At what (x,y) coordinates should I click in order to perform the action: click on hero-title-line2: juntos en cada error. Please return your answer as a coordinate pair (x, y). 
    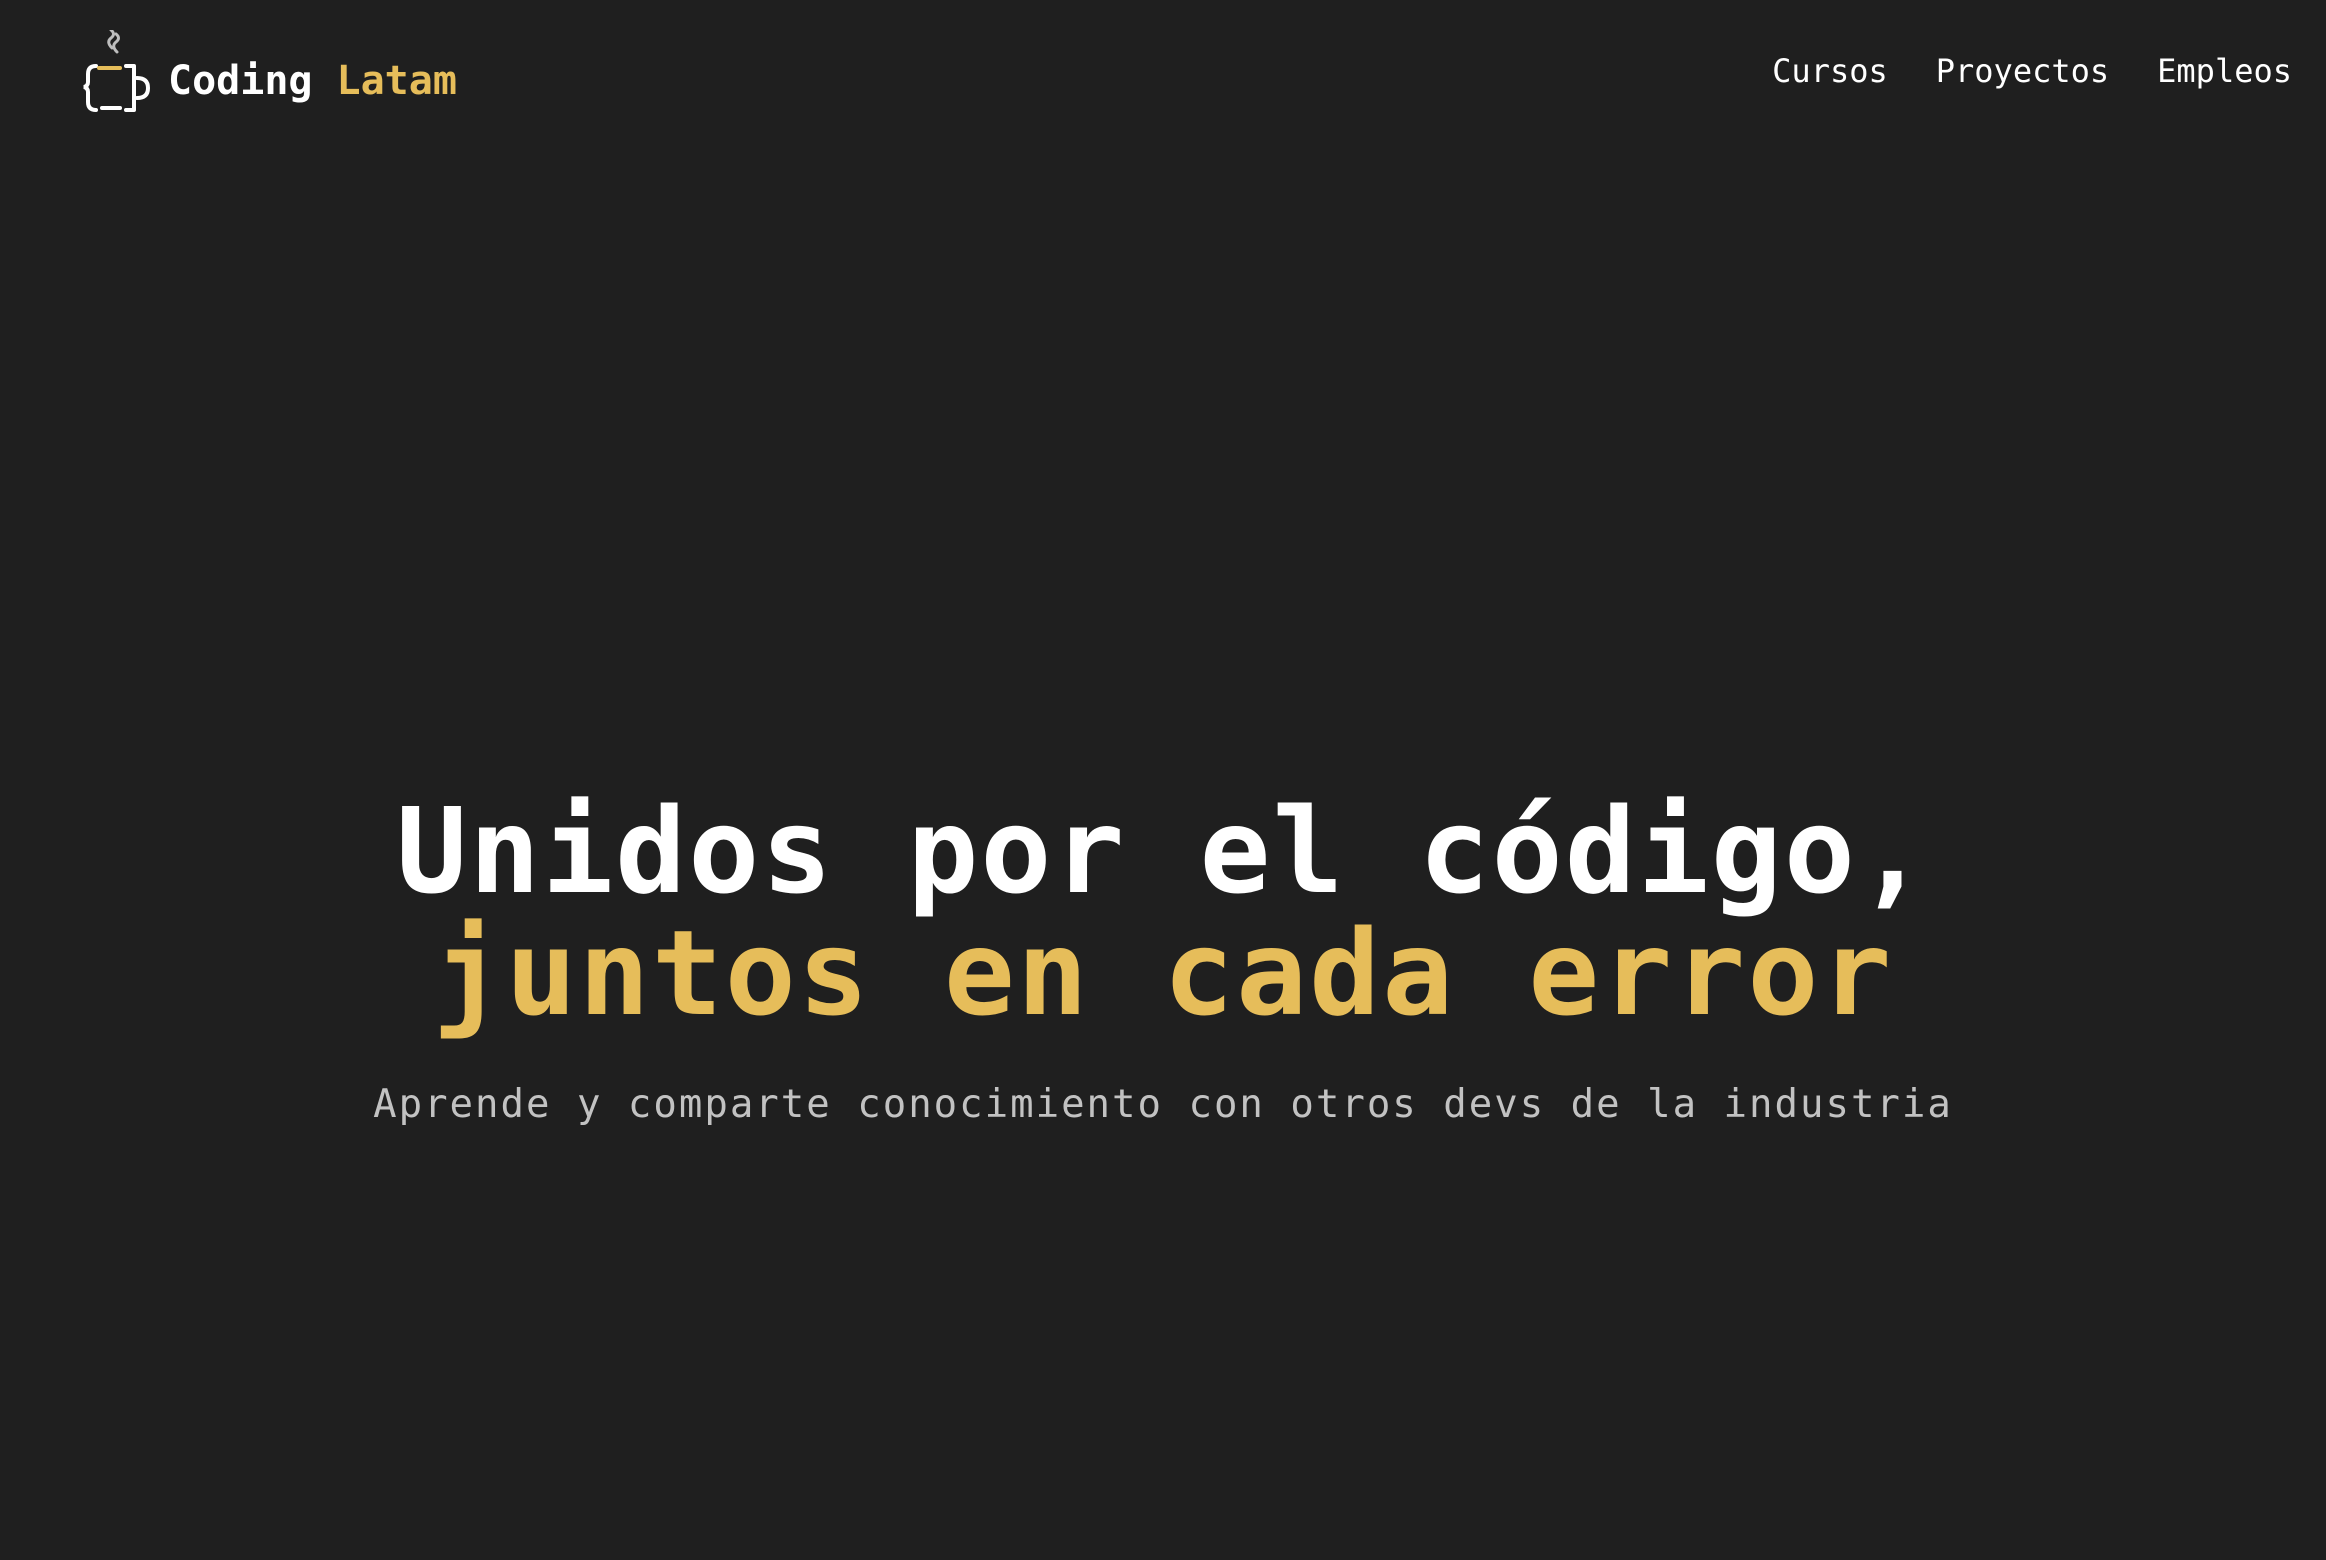
    Looking at the image, I should click on (1163, 973).